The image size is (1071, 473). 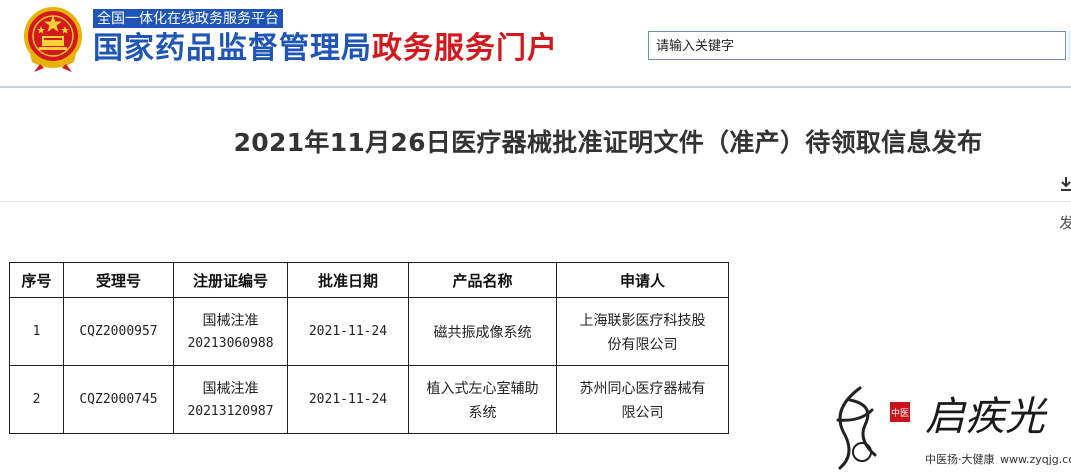 What do you see at coordinates (1065, 222) in the screenshot?
I see `side-action-text: 发` at bounding box center [1065, 222].